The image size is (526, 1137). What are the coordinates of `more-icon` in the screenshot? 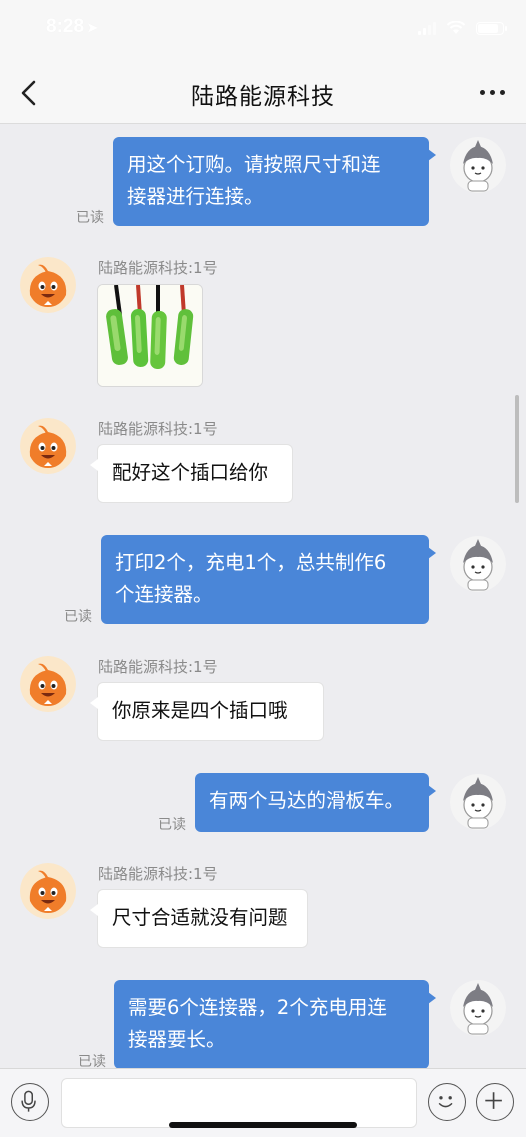 It's located at (495, 92).